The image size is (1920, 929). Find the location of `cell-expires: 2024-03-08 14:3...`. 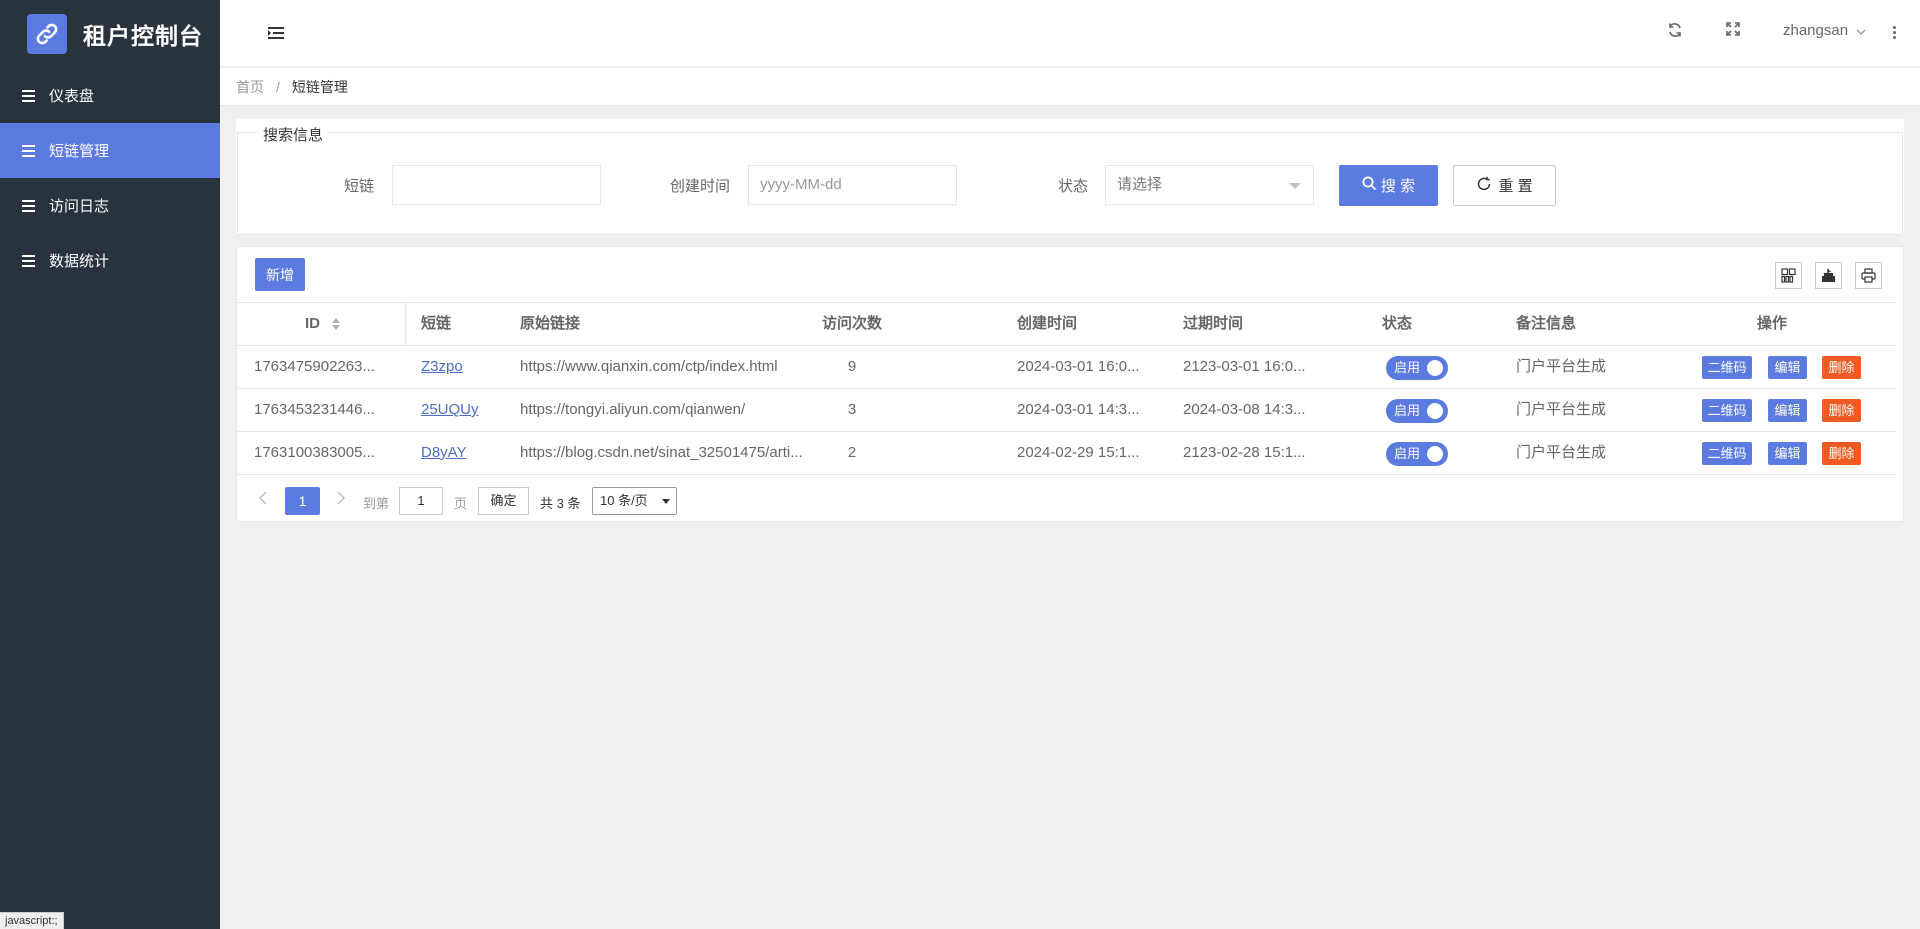

cell-expires: 2024-03-08 14:3... is located at coordinates (1244, 409).